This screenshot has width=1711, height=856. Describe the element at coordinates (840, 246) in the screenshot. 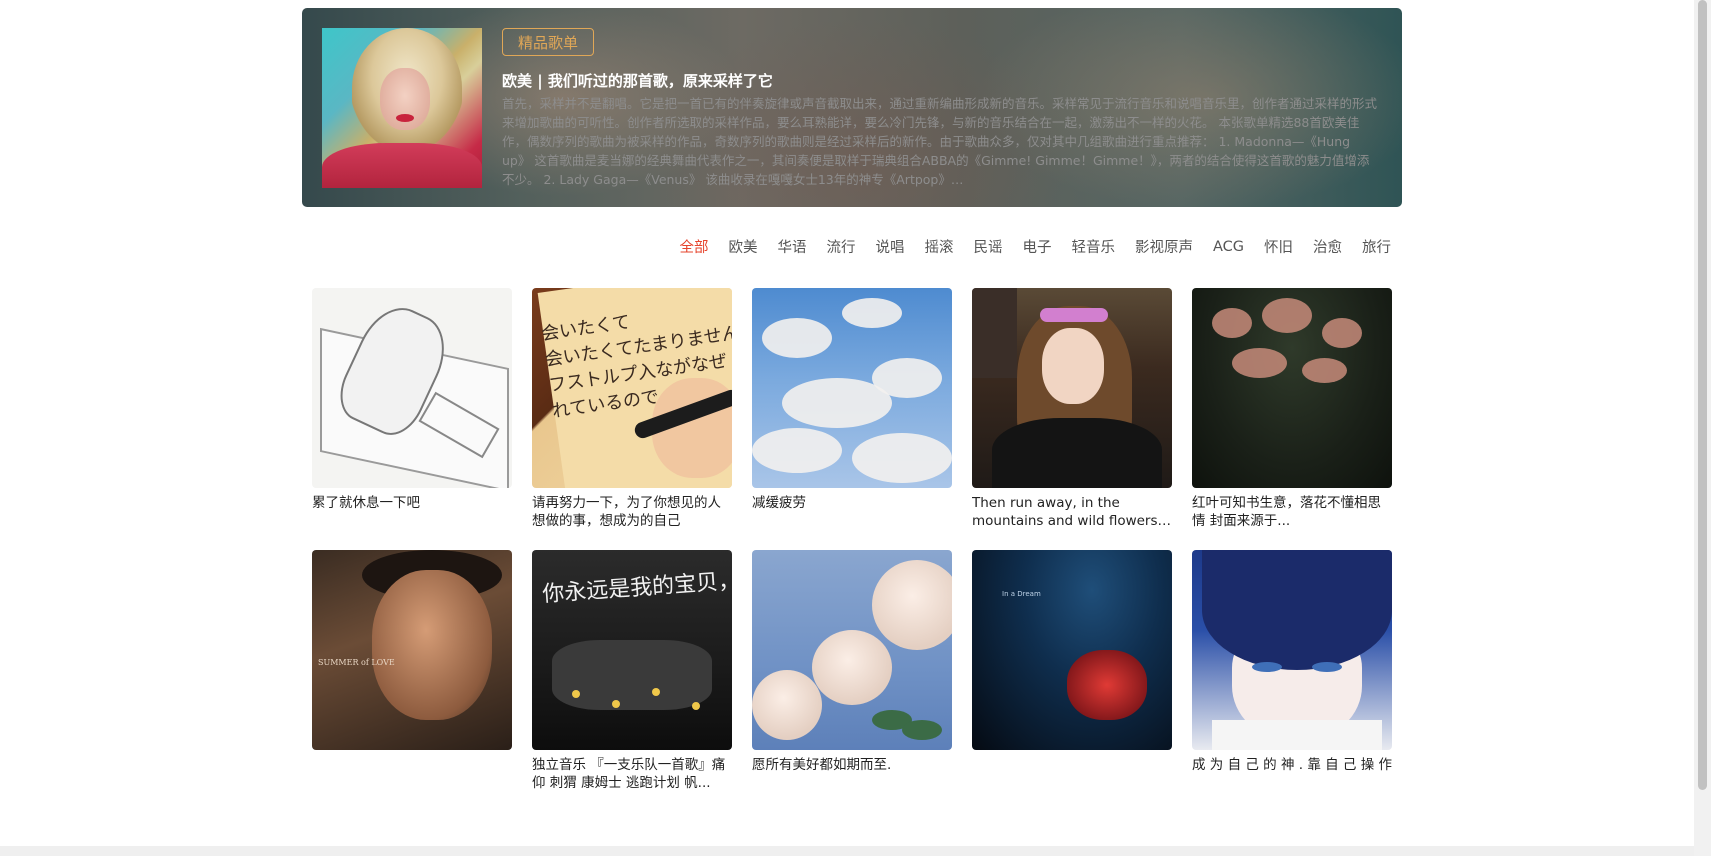

I see `category-tab: 流行` at that location.